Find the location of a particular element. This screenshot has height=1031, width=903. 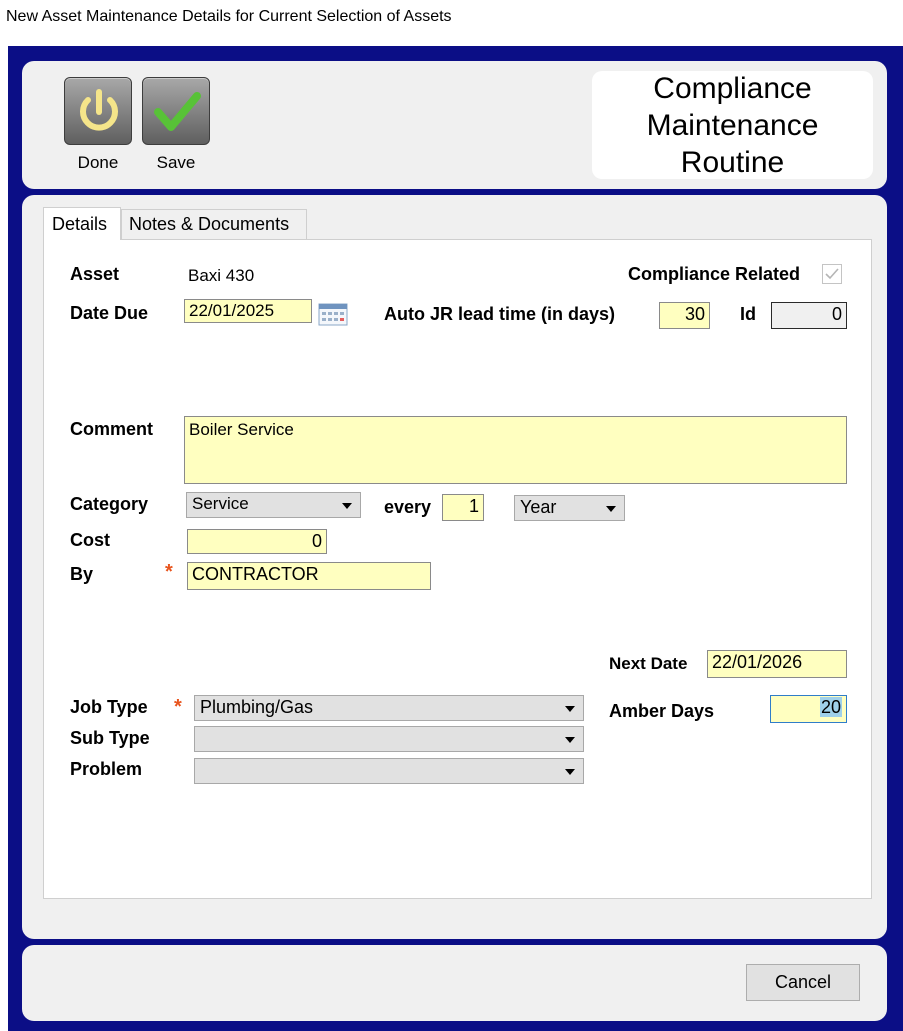

amber-days-value: 20 is located at coordinates (830, 707).